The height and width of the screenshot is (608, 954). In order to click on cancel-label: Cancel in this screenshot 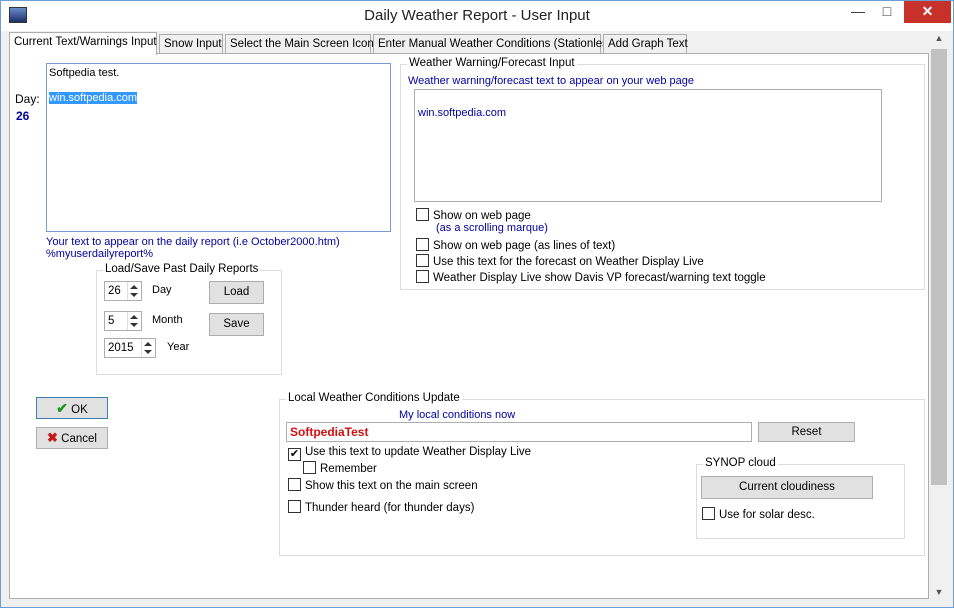, I will do `click(79, 439)`.